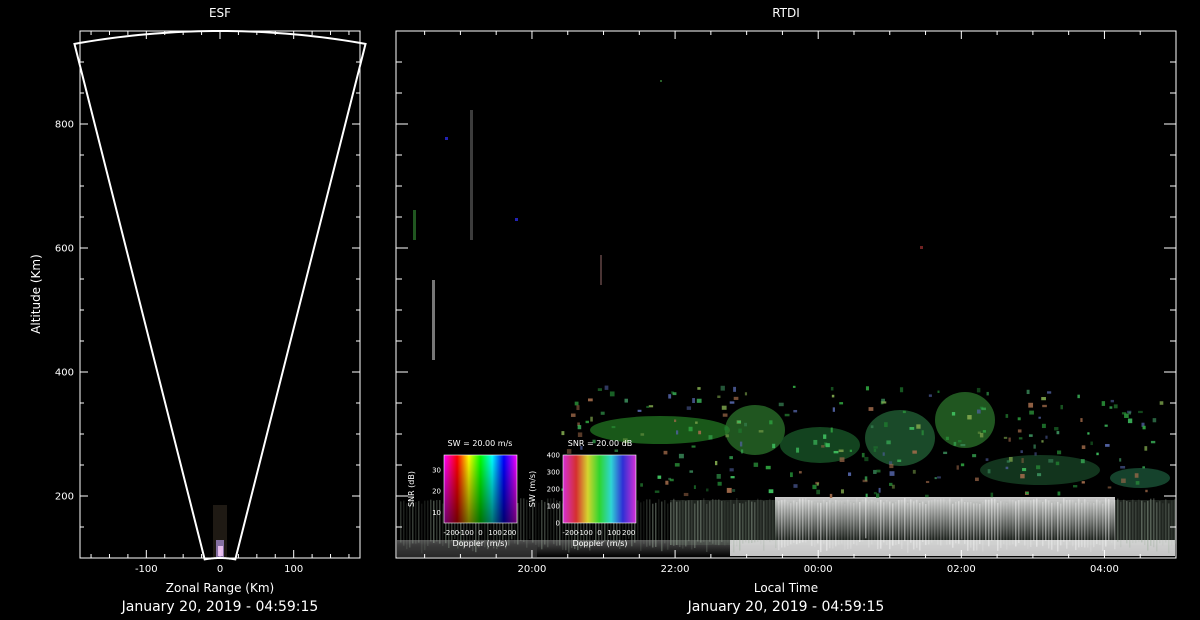  I want to click on esf-echo, so click(220, 531).